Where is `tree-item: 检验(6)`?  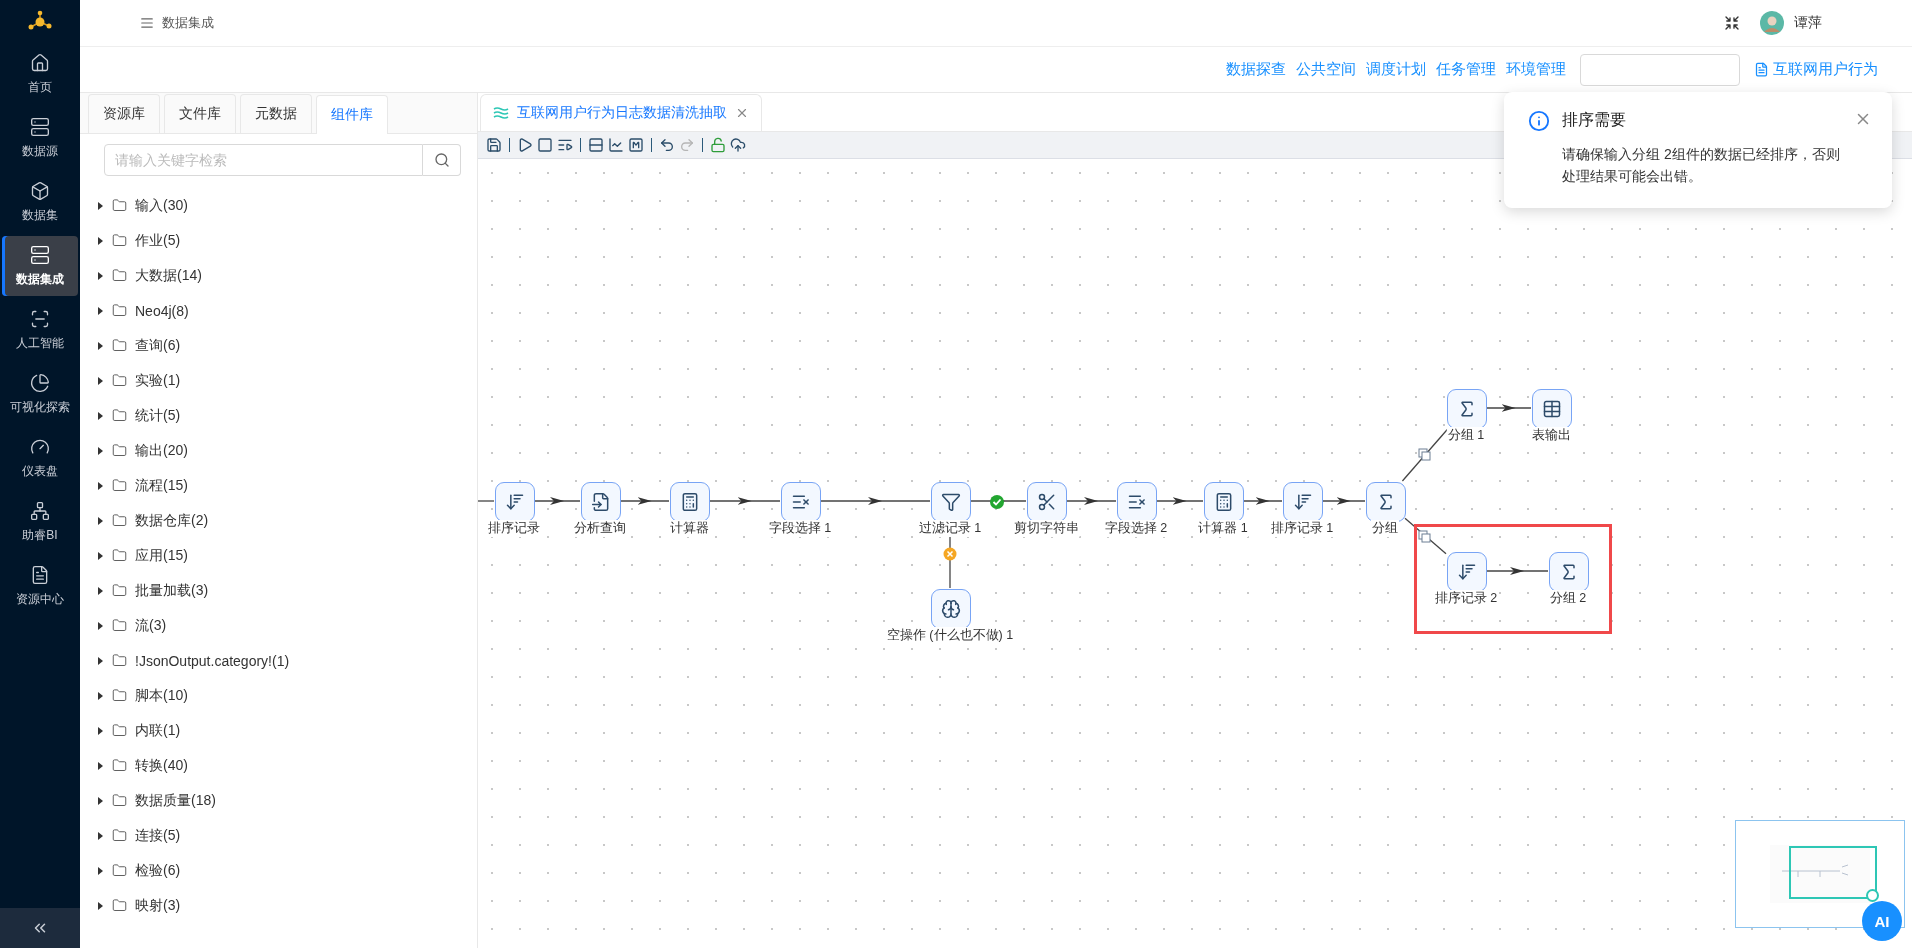
tree-item: 检验(6) is located at coordinates (286, 870).